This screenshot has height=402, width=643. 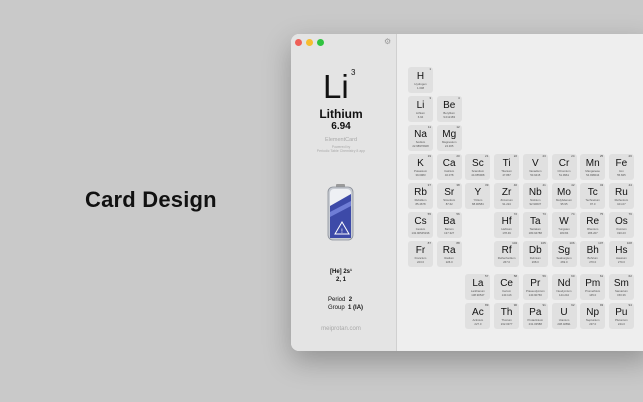 I want to click on tile-mass: 140.90766, so click(x=535, y=295).